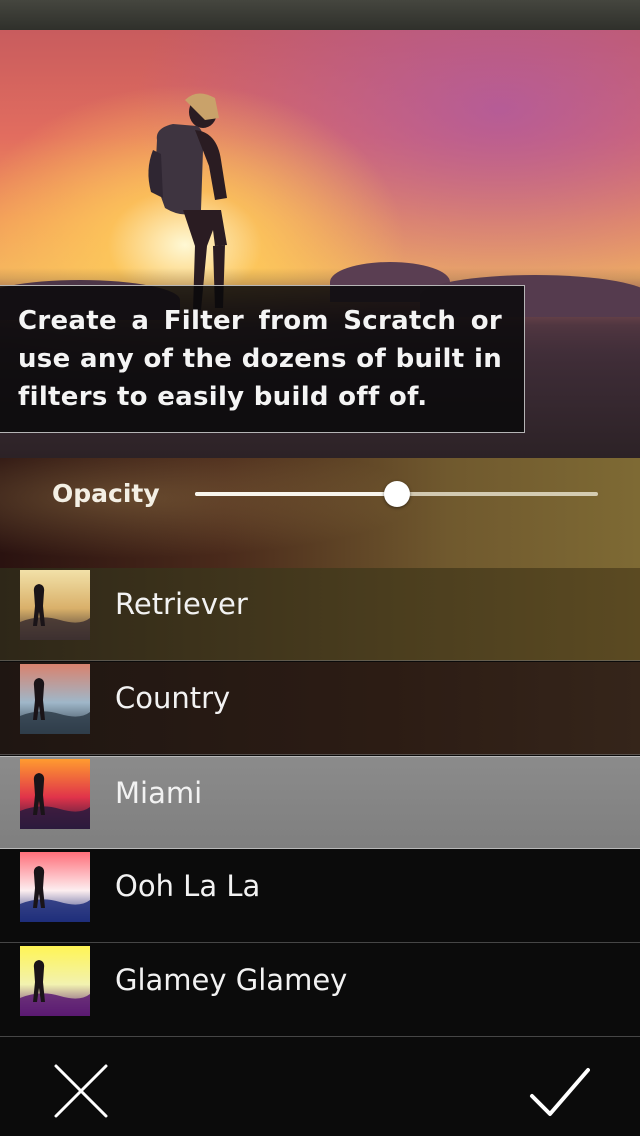  What do you see at coordinates (181, 604) in the screenshot?
I see `filter-name: Retriever` at bounding box center [181, 604].